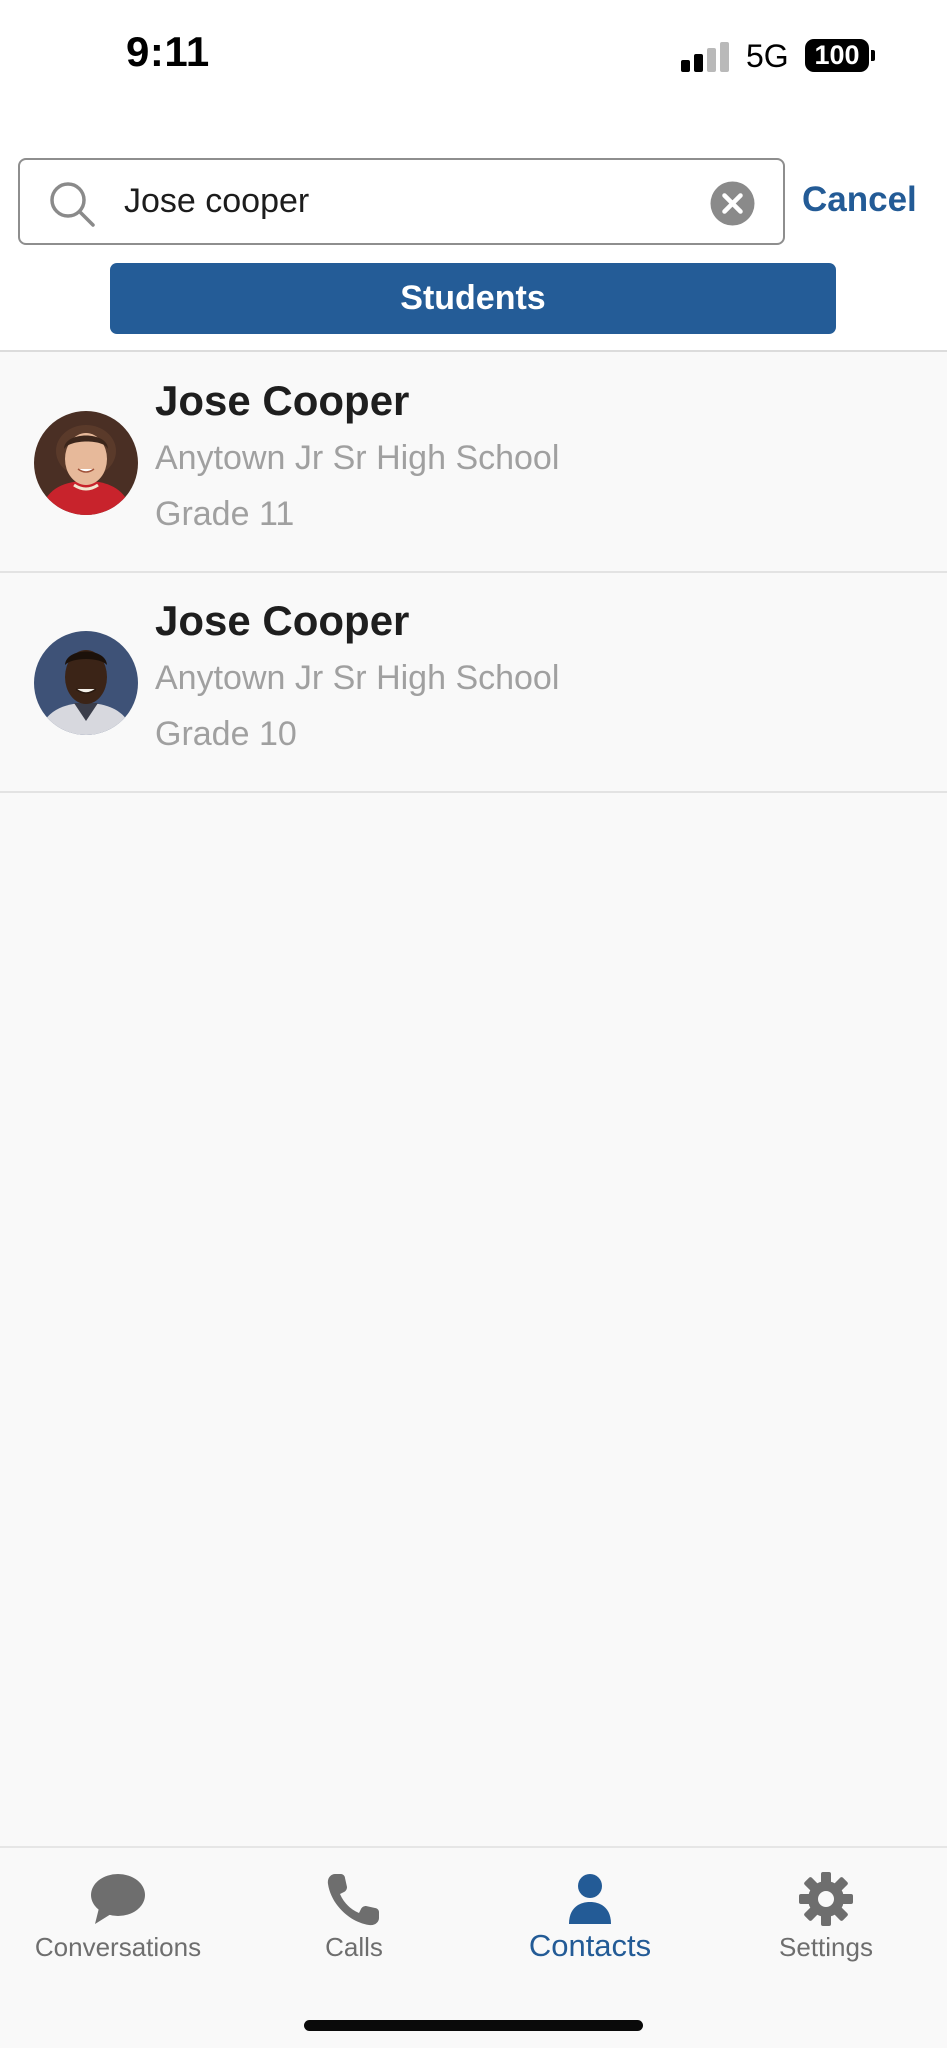 Image resolution: width=947 pixels, height=2048 pixels. What do you see at coordinates (226, 734) in the screenshot?
I see `contact-grade: Grade 10` at bounding box center [226, 734].